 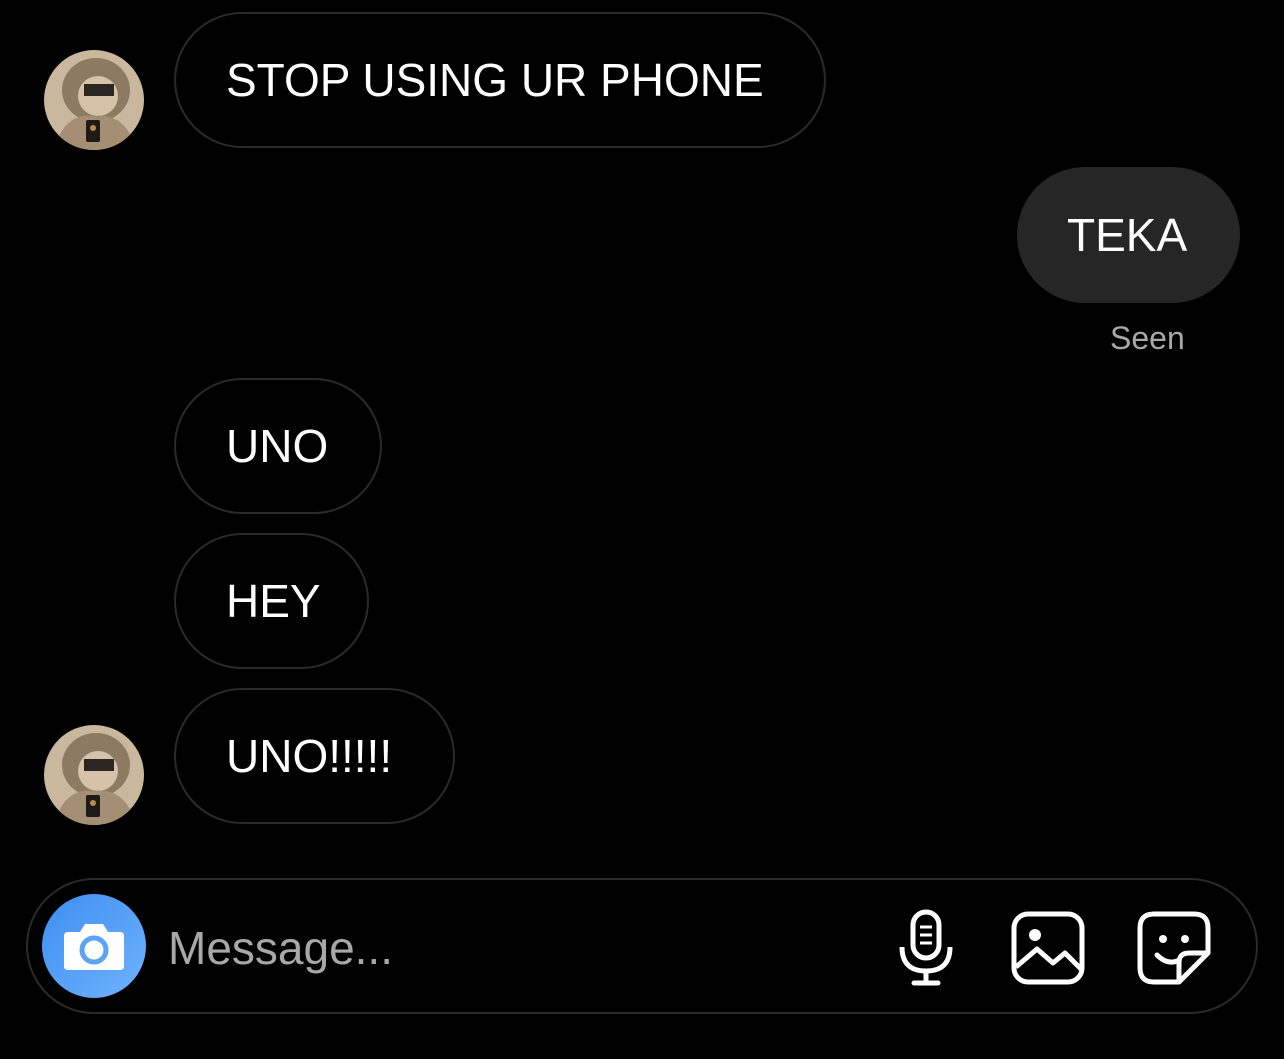 I want to click on camera-button, so click(x=94, y=946).